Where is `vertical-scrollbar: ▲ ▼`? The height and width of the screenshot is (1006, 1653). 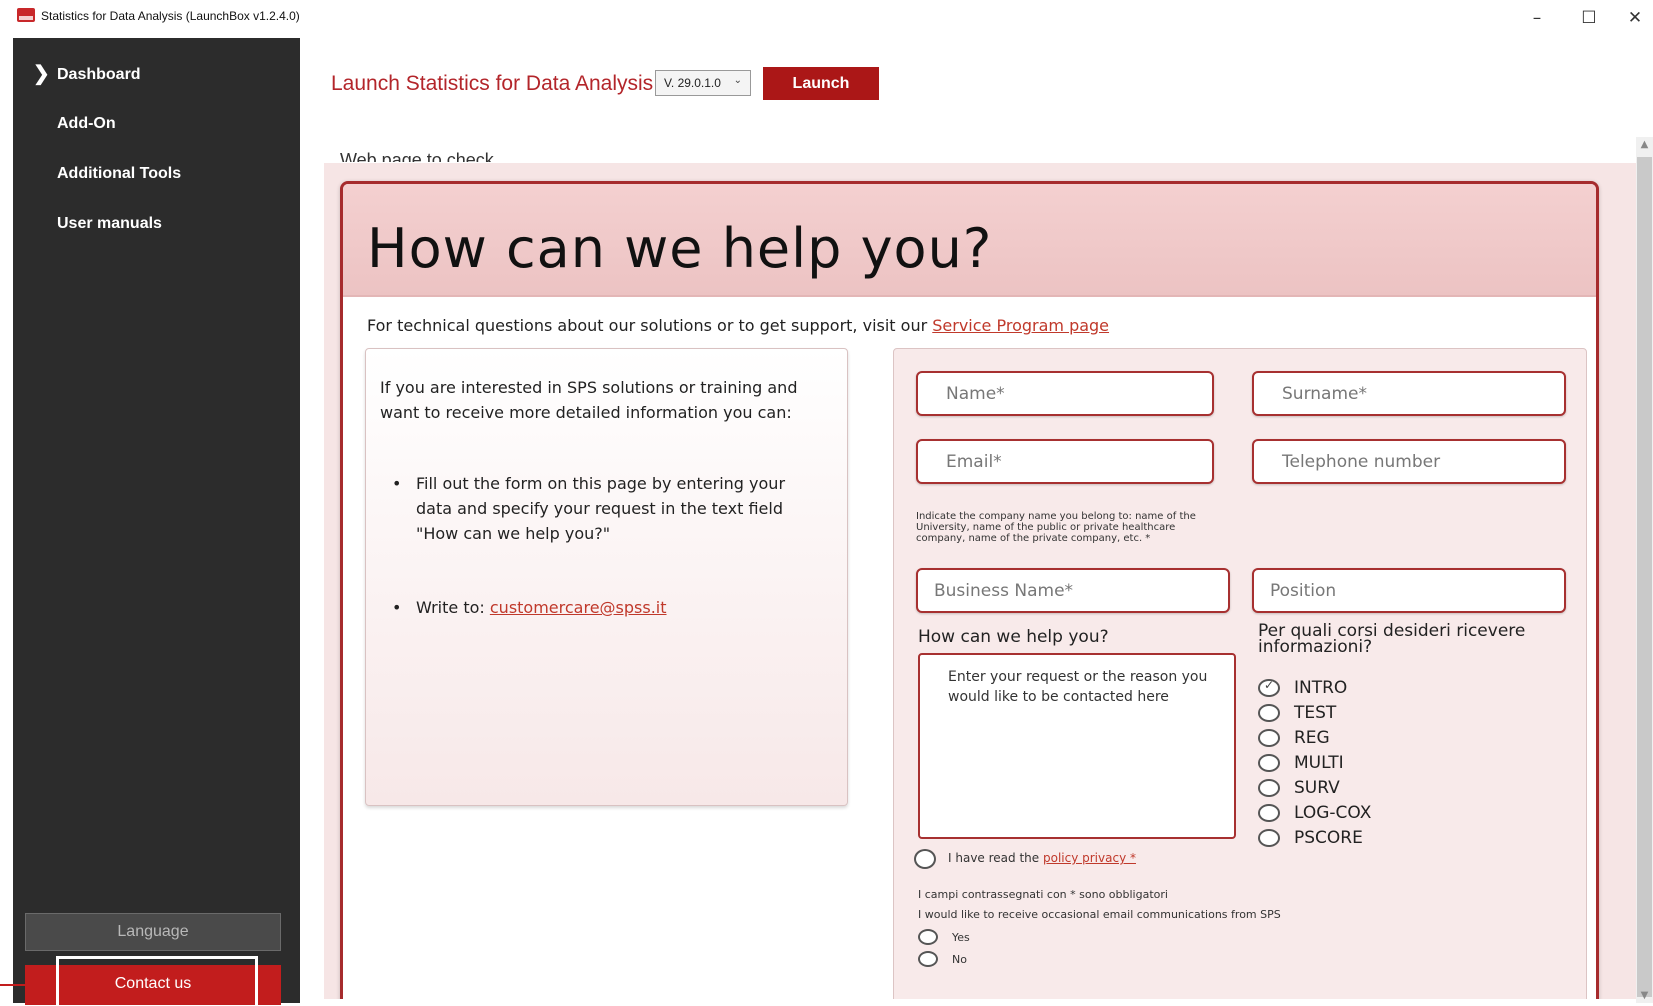
vertical-scrollbar: ▲ ▼ is located at coordinates (1644, 570).